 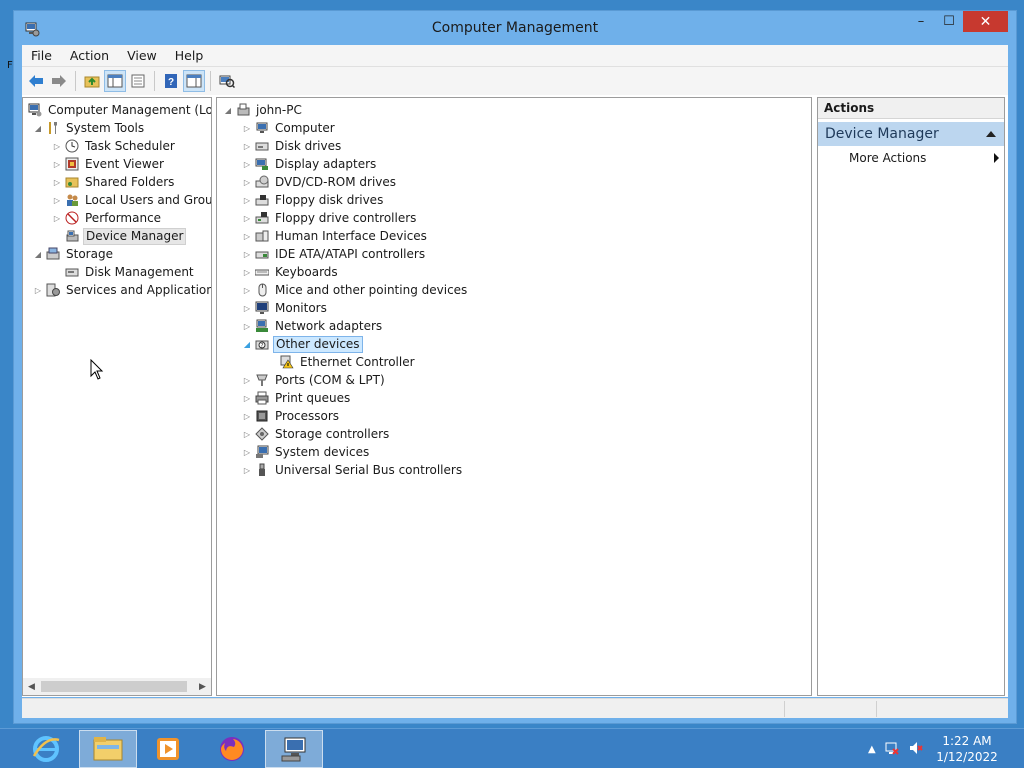 What do you see at coordinates (313, 326) in the screenshot?
I see `device-category-item: ▷ Network adapters` at bounding box center [313, 326].